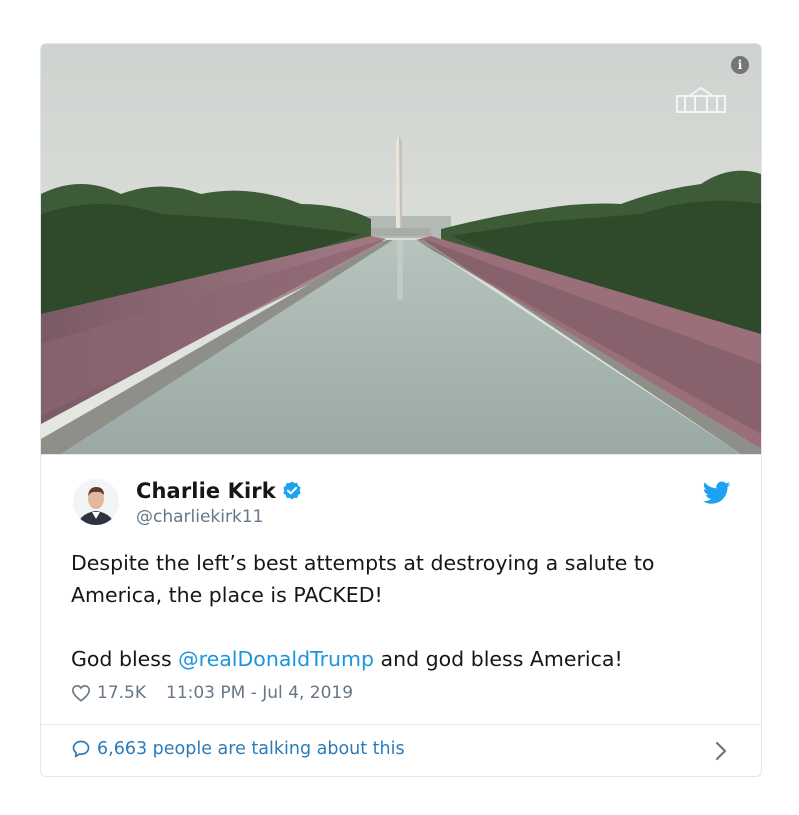  What do you see at coordinates (717, 493) in the screenshot?
I see `twitter-bird-icon` at bounding box center [717, 493].